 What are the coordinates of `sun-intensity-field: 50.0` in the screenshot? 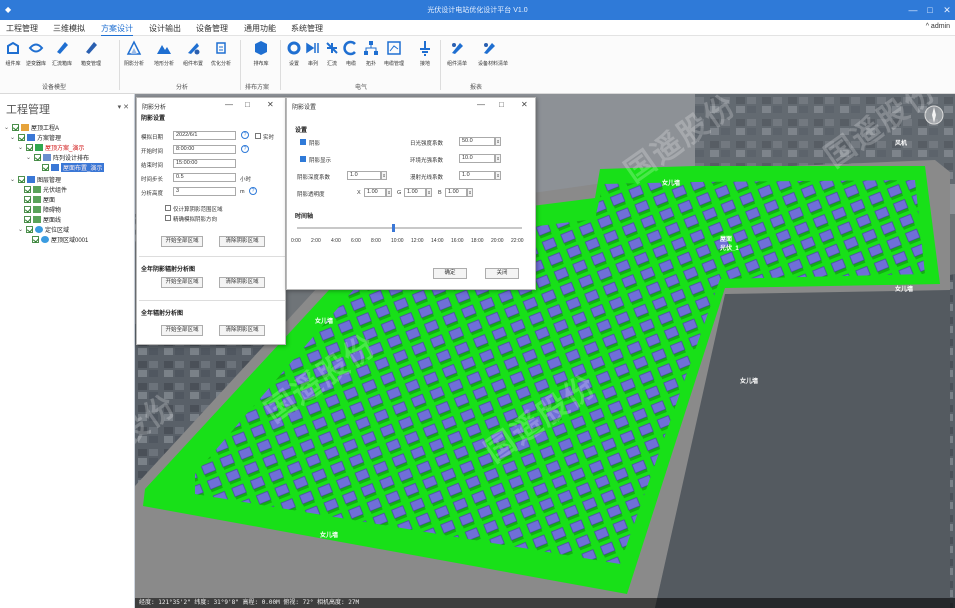 It's located at (477, 141).